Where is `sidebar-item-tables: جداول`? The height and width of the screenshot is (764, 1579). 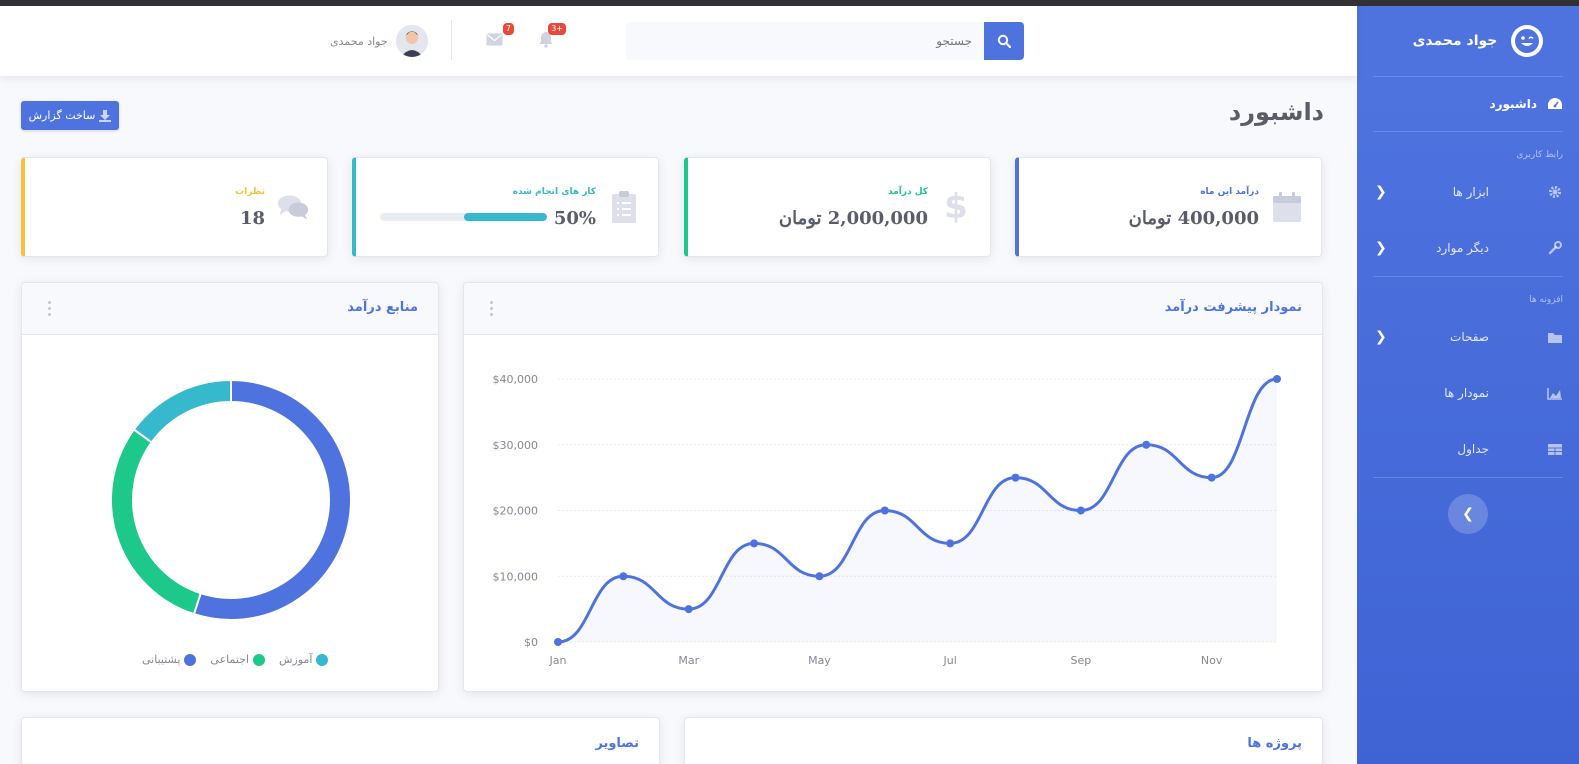
sidebar-item-tables: جداول is located at coordinates (1468, 449).